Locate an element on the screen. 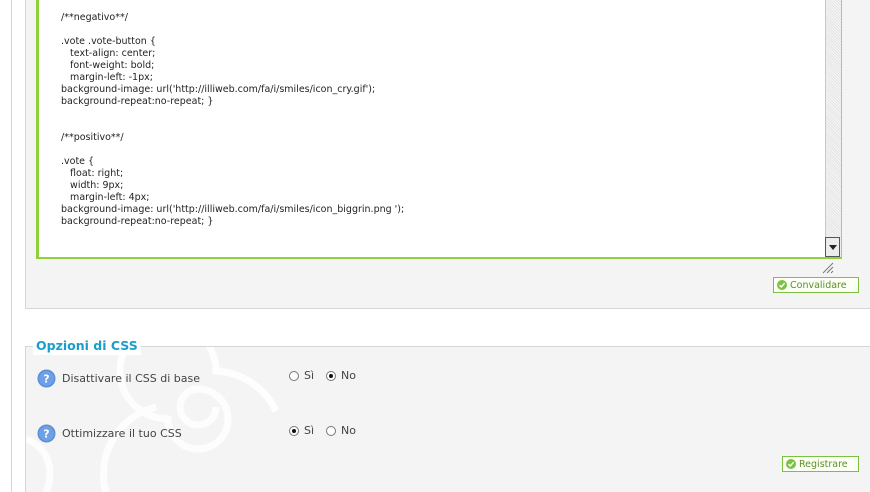  textarea-scrollbar is located at coordinates (833, 128).